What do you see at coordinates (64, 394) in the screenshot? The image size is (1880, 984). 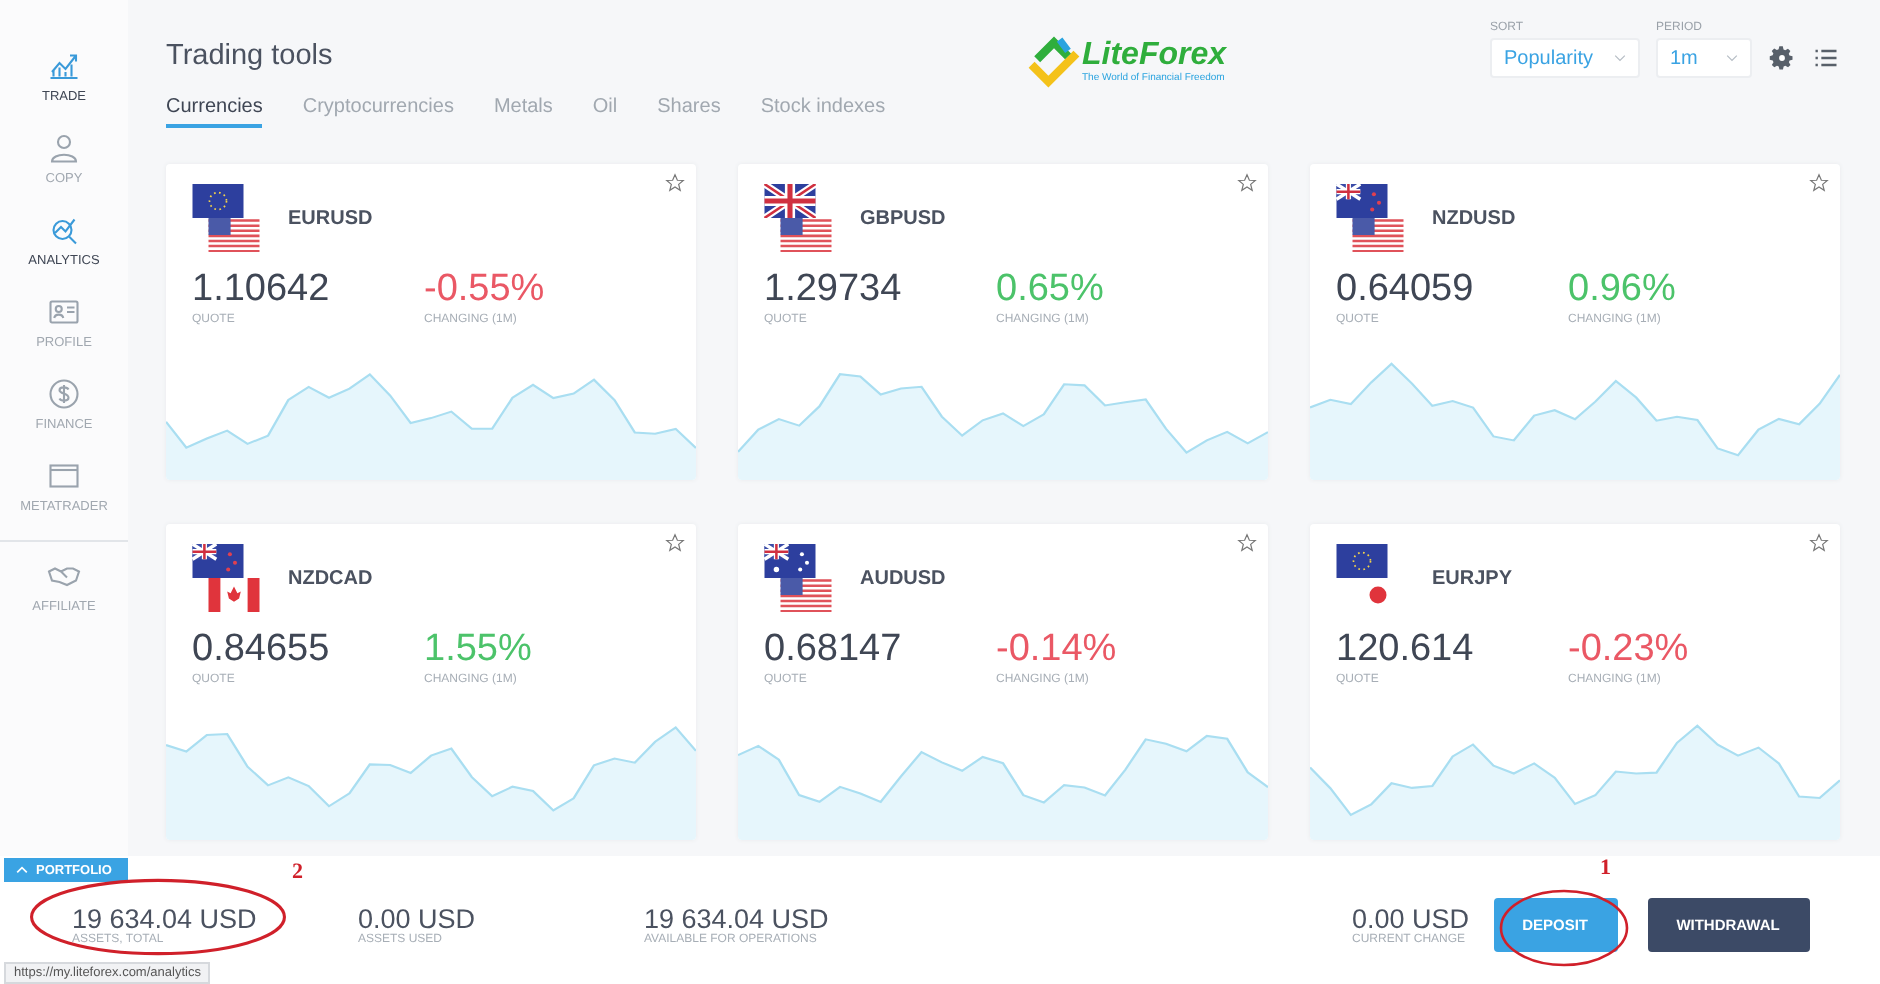 I see `dollar-icon` at bounding box center [64, 394].